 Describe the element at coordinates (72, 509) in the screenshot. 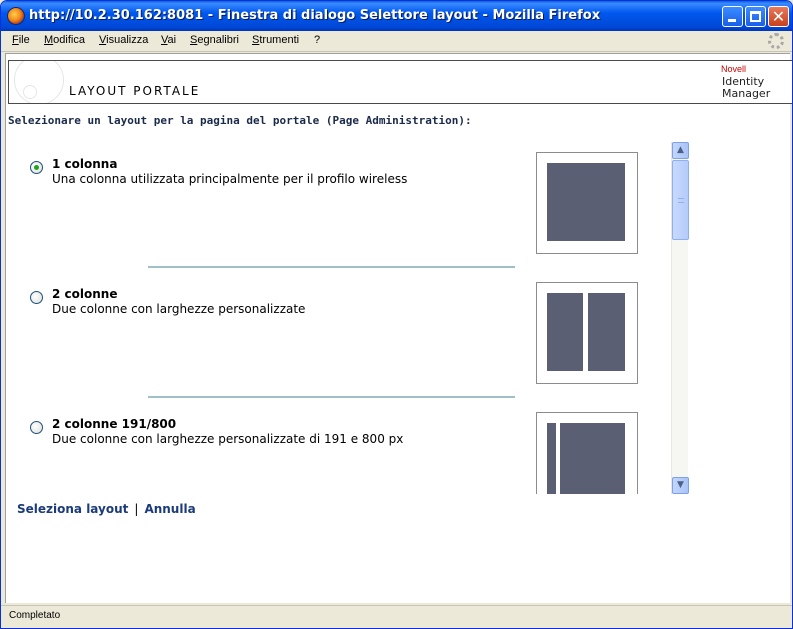

I see `select-layout-link: Seleziona layout` at that location.